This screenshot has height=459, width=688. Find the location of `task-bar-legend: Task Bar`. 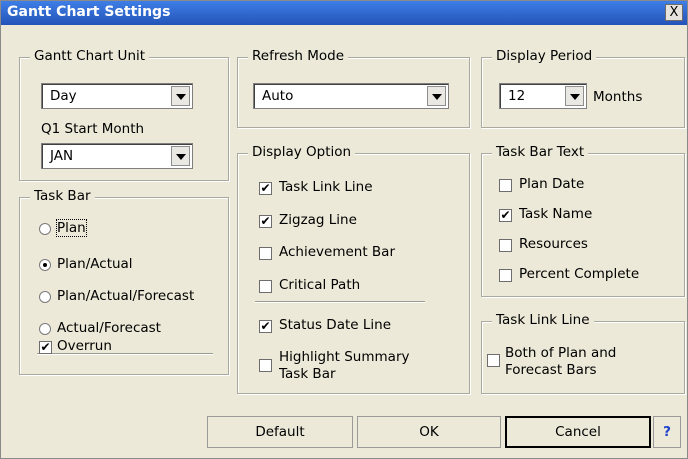

task-bar-legend: Task Bar is located at coordinates (62, 196).